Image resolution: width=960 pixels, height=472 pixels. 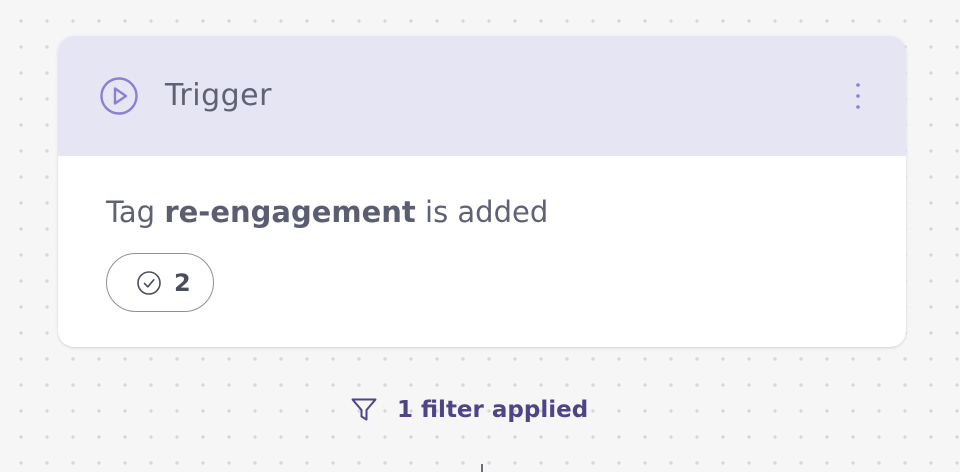 I want to click on flow-connector-line, so click(x=482, y=468).